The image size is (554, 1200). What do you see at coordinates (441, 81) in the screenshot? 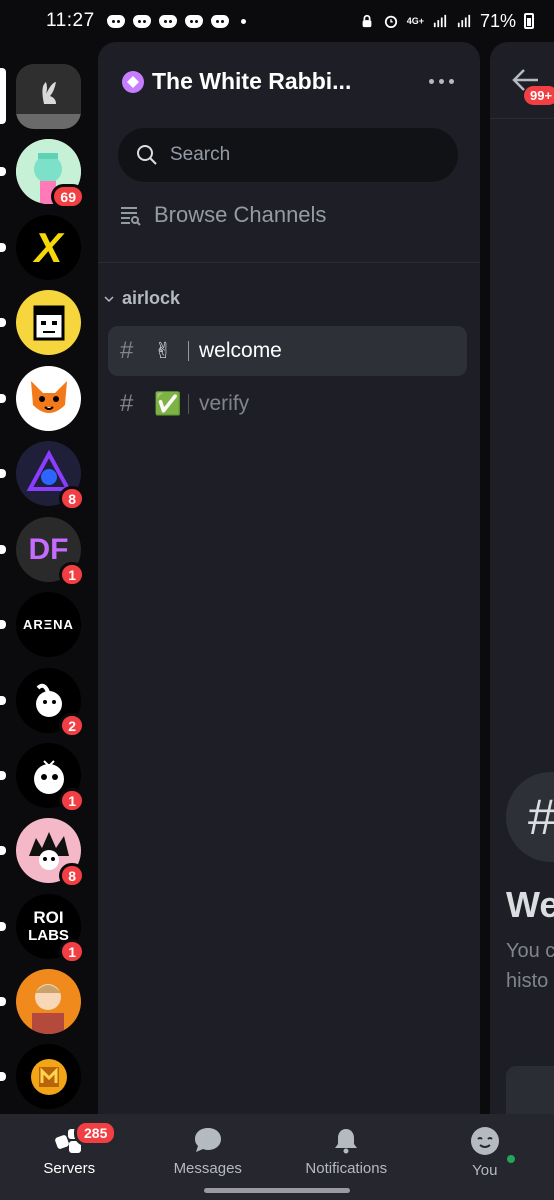
I see `more-options-button` at bounding box center [441, 81].